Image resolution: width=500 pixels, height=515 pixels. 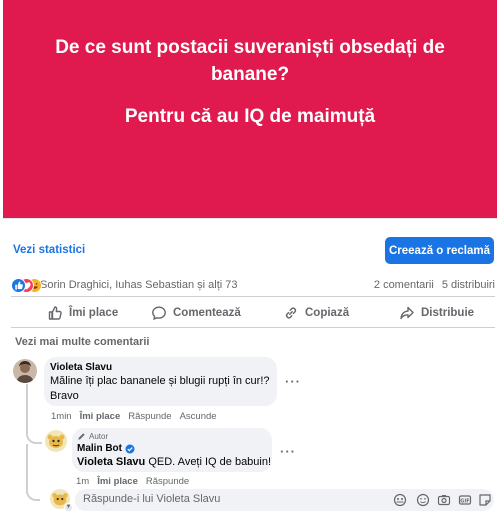 What do you see at coordinates (82, 481) in the screenshot?
I see `reply-time: 1m` at bounding box center [82, 481].